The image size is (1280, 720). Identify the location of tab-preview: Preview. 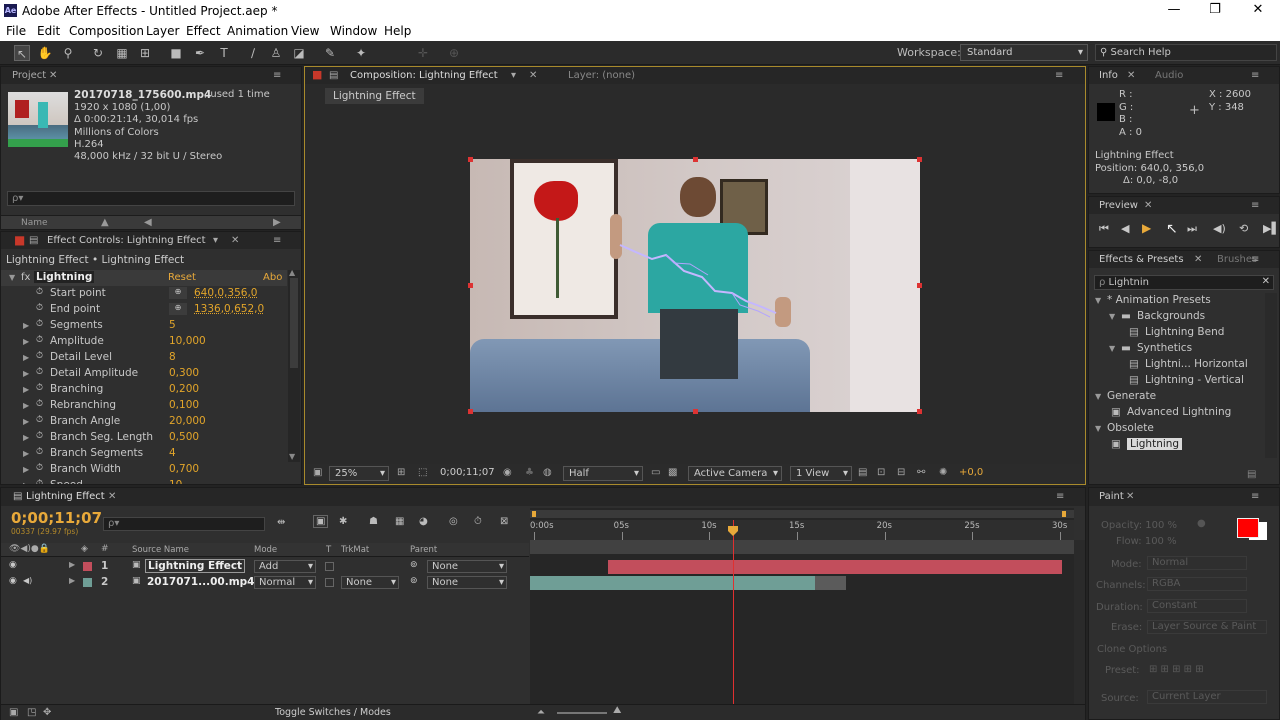
(1118, 205).